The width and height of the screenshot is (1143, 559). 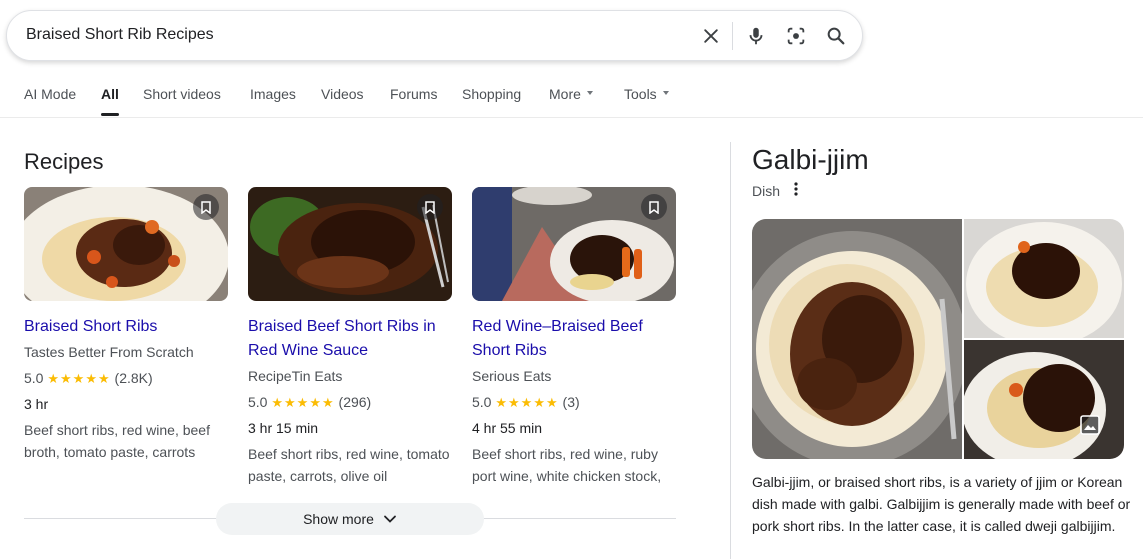 I want to click on dish-image-top, so click(x=1044, y=278).